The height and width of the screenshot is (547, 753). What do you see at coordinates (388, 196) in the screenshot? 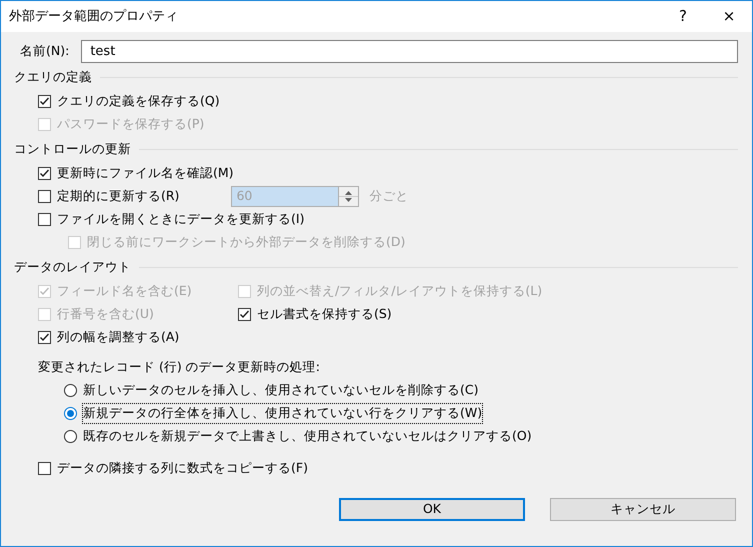
I see `unit-label: 分ごと` at bounding box center [388, 196].